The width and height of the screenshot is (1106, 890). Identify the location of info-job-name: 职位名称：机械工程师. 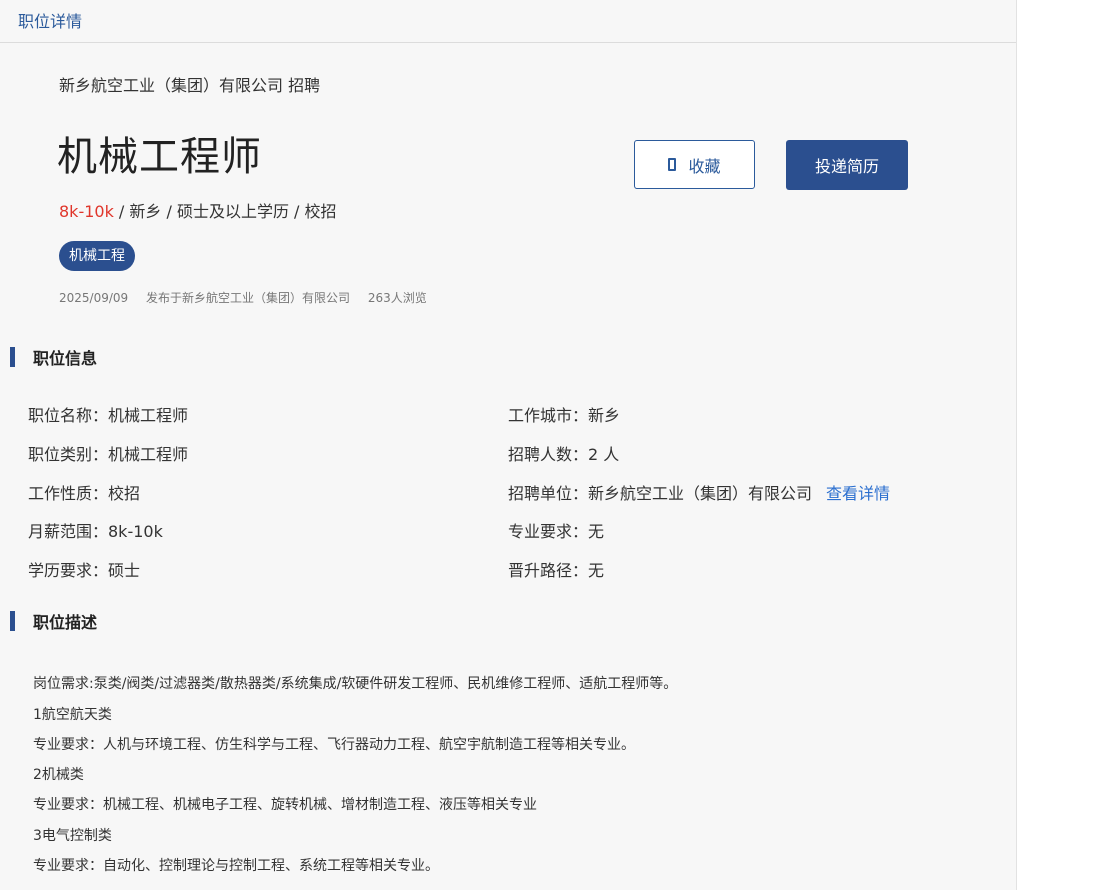
(108, 415).